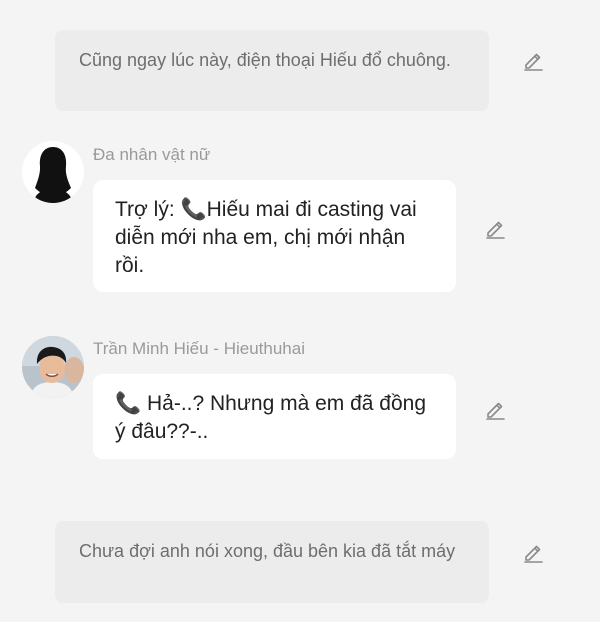 This screenshot has width=600, height=622. What do you see at coordinates (53, 367) in the screenshot?
I see `hieu-photo-avatar` at bounding box center [53, 367].